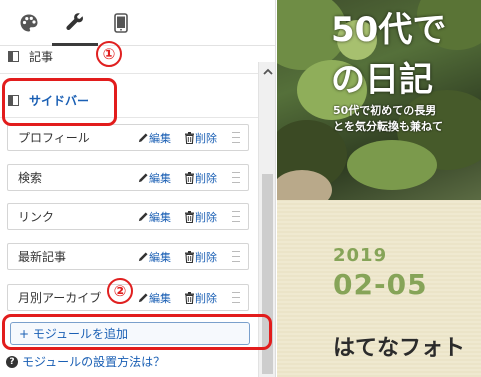 This screenshot has height=377, width=481. What do you see at coordinates (30, 178) in the screenshot?
I see `module-label: 検索` at bounding box center [30, 178].